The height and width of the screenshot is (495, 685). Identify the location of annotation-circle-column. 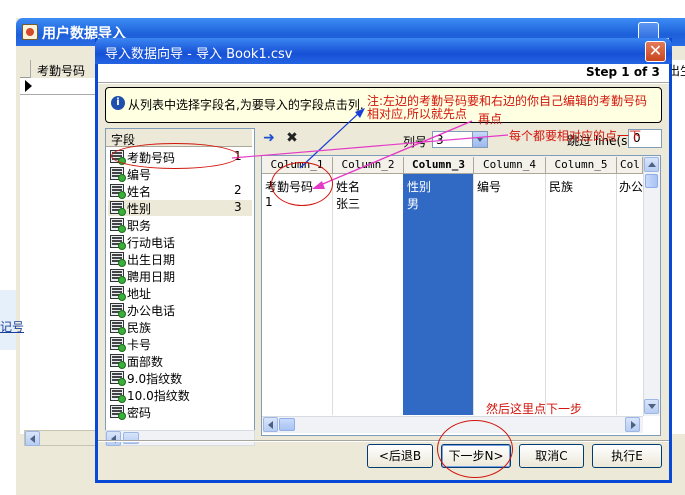
(302, 184).